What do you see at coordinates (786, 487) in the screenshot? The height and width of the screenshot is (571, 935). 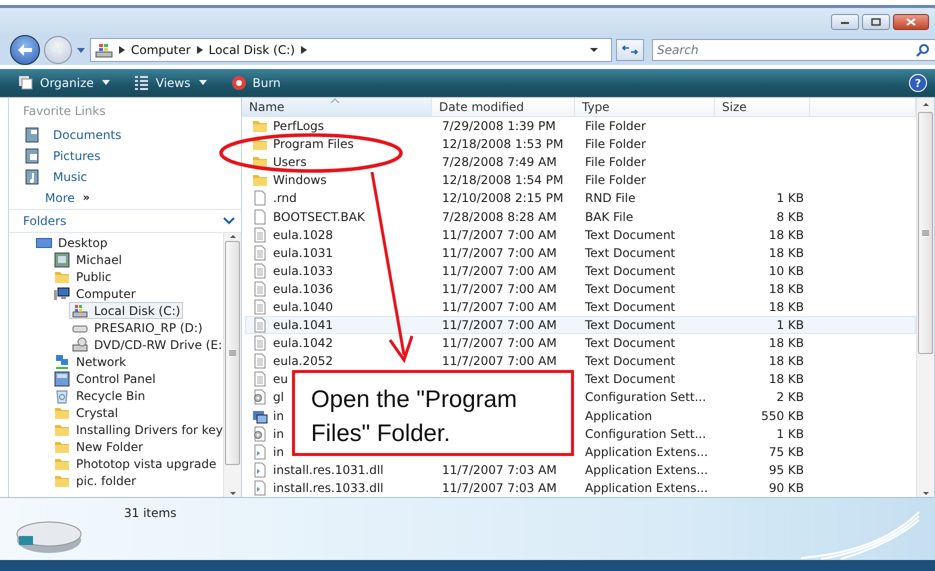 I see `file-size: 90 KB` at bounding box center [786, 487].